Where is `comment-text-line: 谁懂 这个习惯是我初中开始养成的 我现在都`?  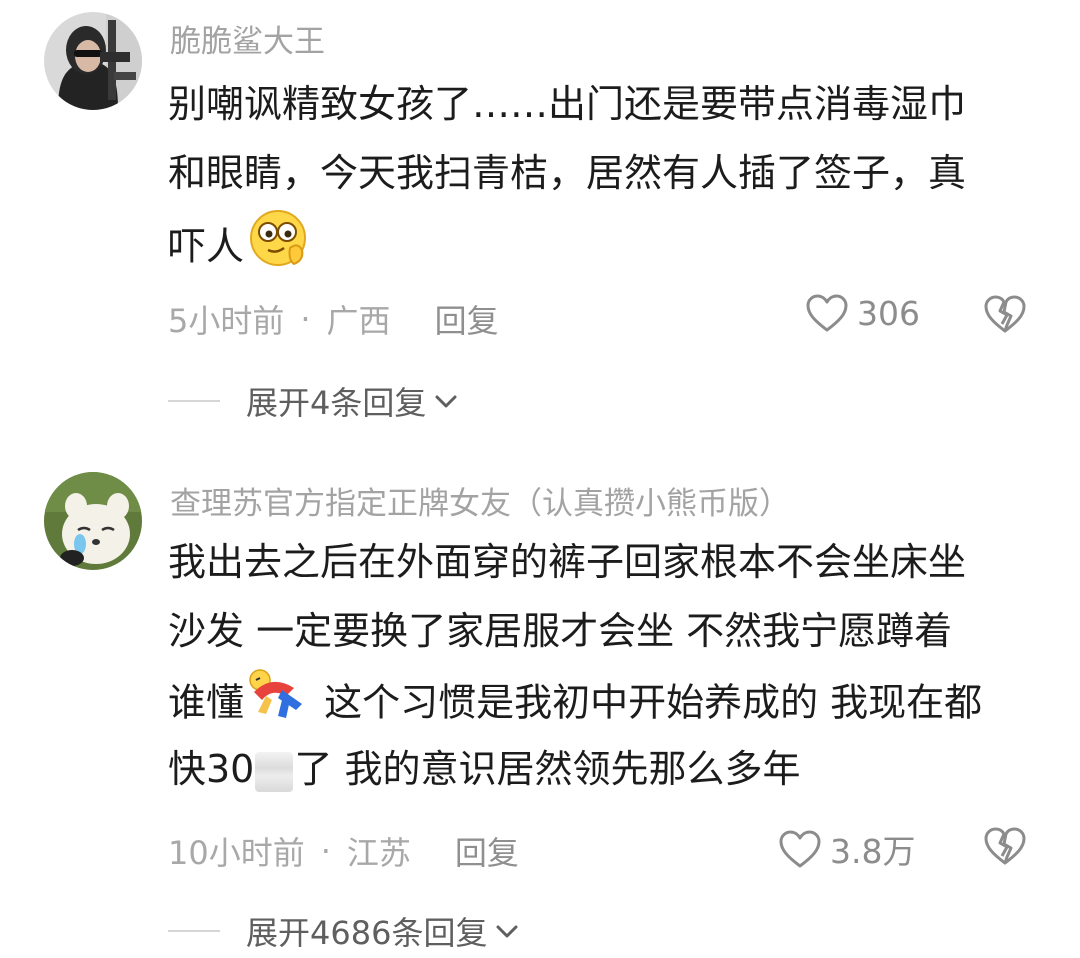 comment-text-line: 谁懂 这个习惯是我初中开始养成的 我现在都 is located at coordinates (608, 700).